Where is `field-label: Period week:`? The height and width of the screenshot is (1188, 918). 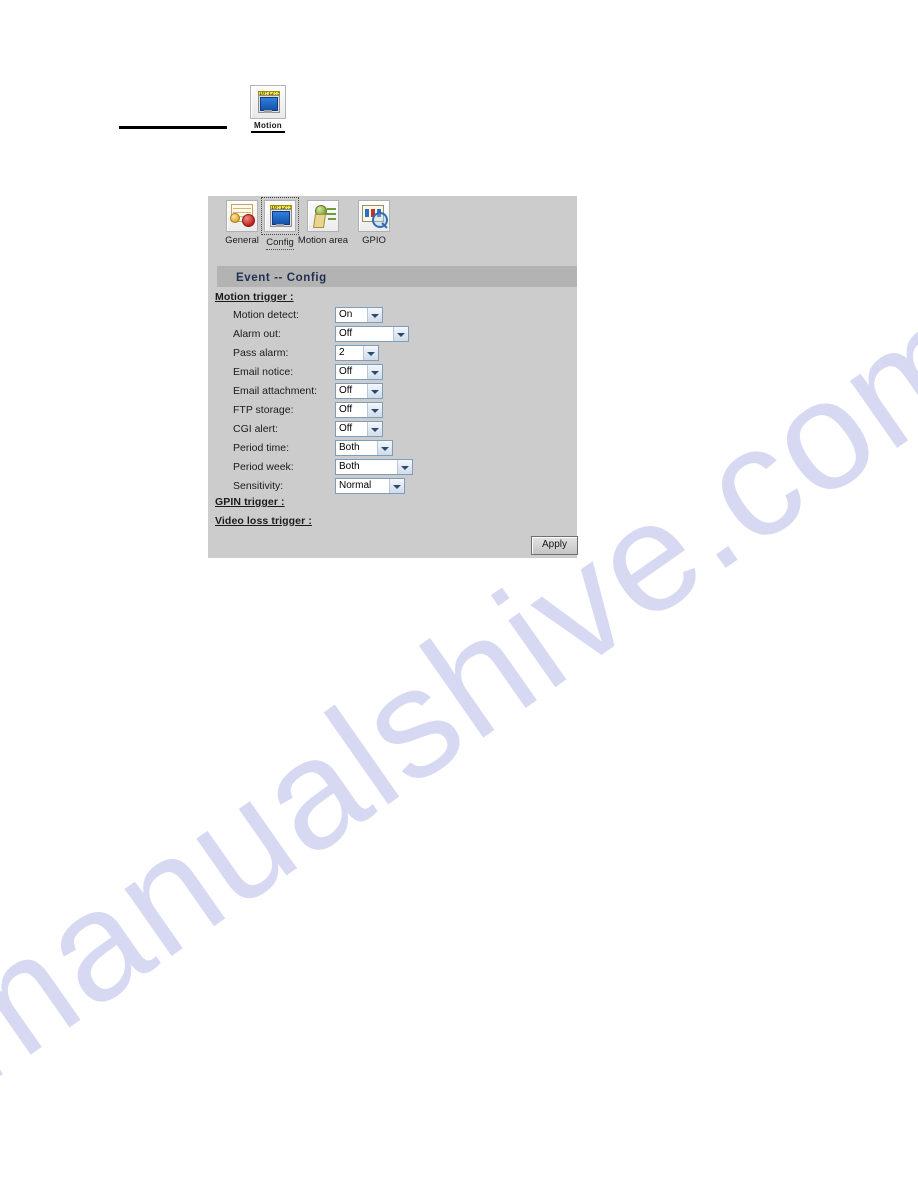 field-label: Period week: is located at coordinates (263, 467).